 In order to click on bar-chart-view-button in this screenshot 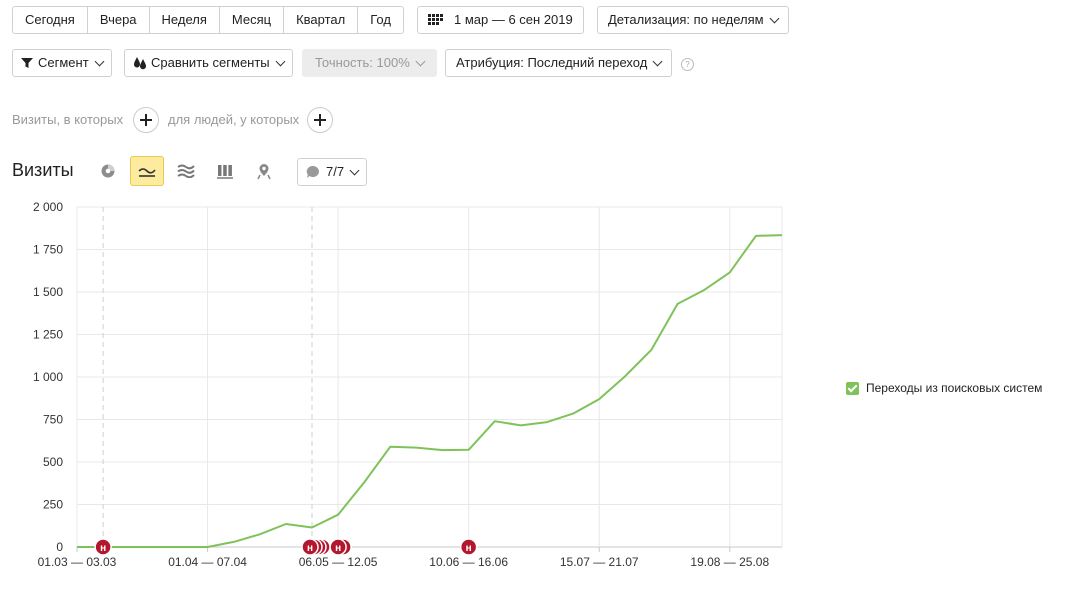, I will do `click(225, 171)`.